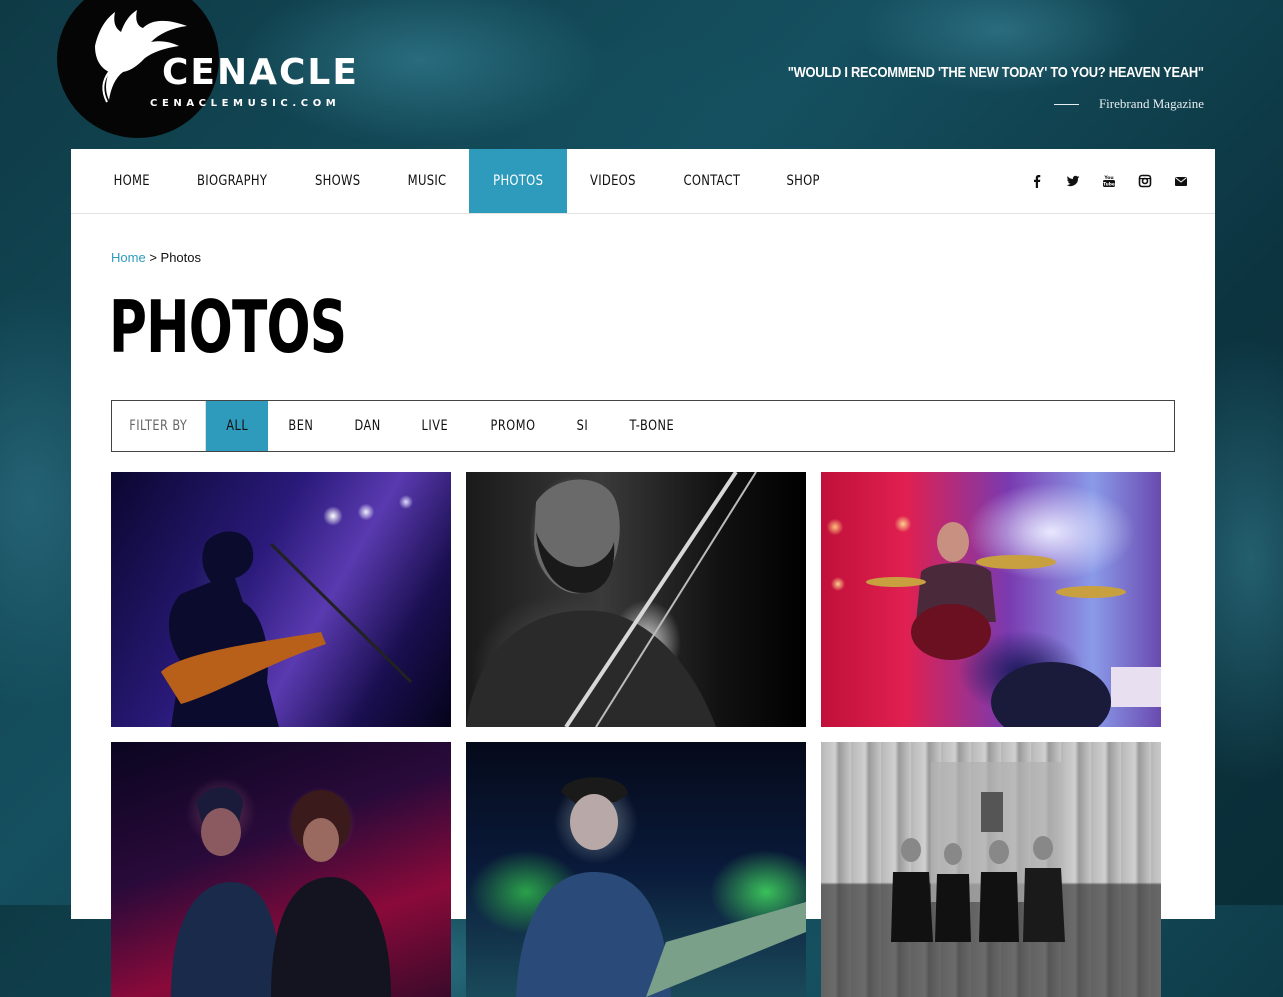 Image resolution: width=1283 pixels, height=997 pixels. What do you see at coordinates (1109, 184) in the screenshot?
I see `svg-text: Tube` at bounding box center [1109, 184].